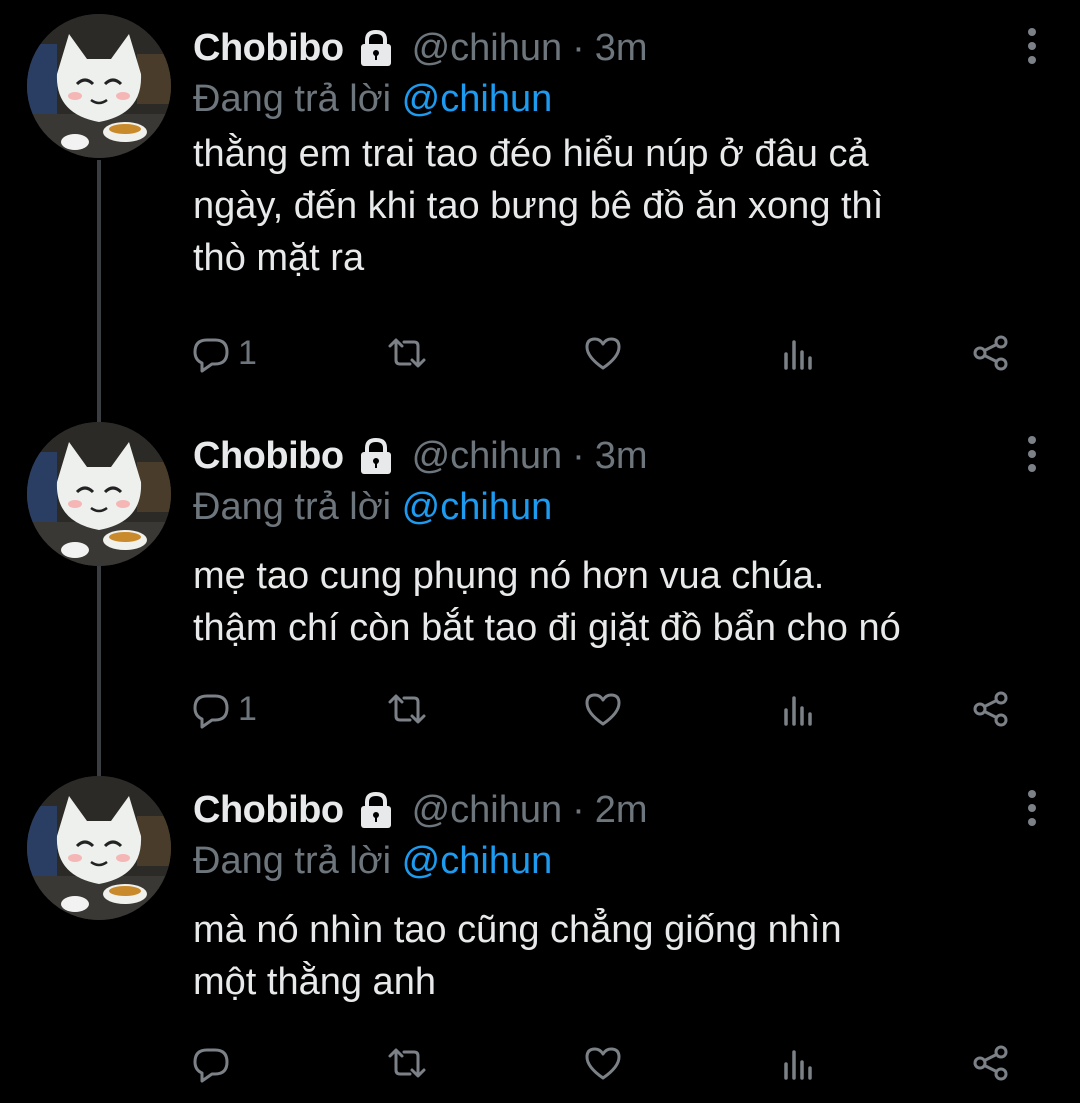 The height and width of the screenshot is (1103, 1080). I want to click on tweet-text-line: mà nó nhìn tao cũng chẳng giống nhìn, so click(517, 930).